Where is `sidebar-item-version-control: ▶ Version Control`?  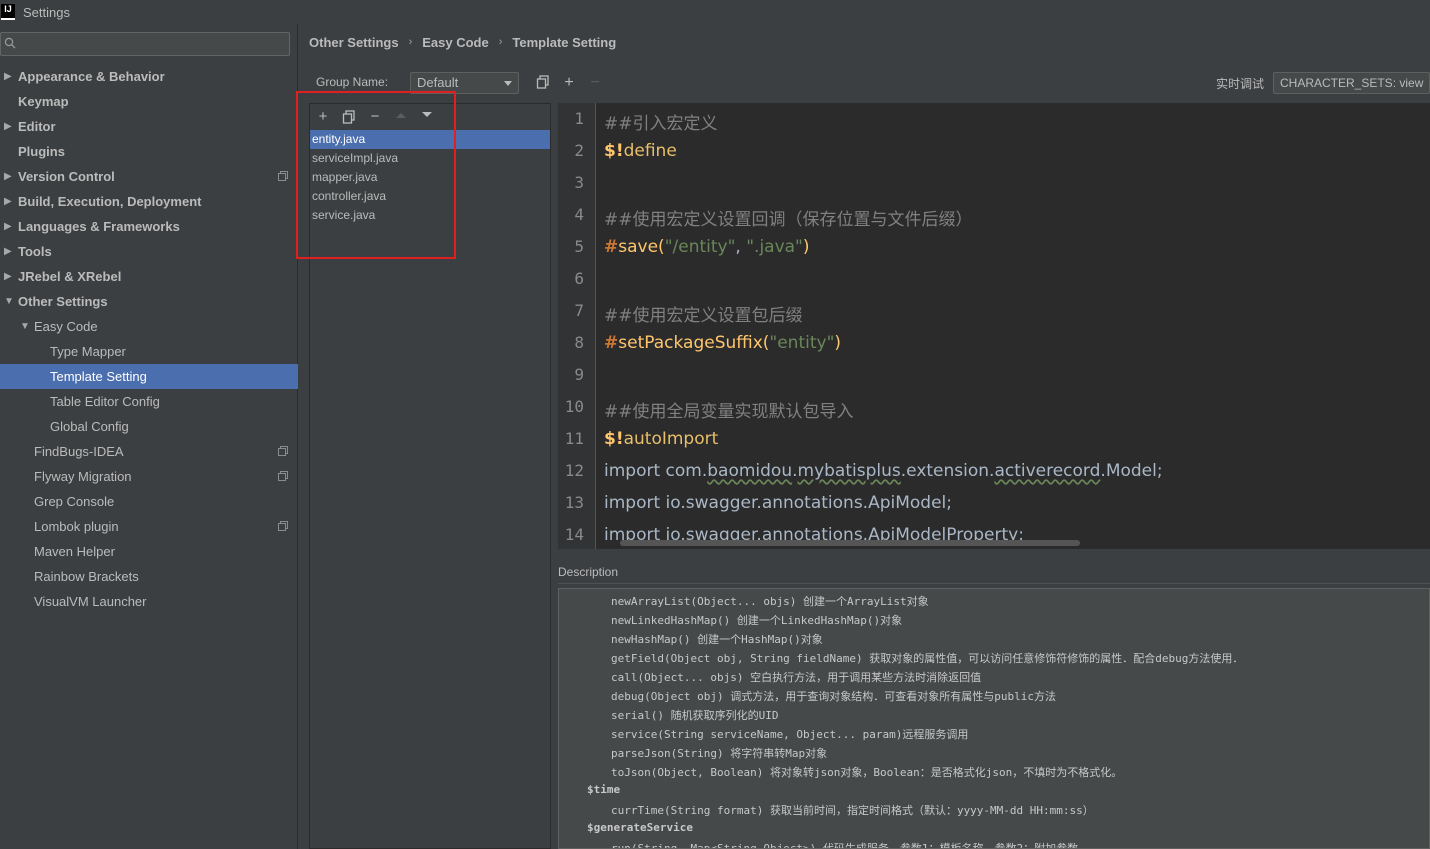 sidebar-item-version-control: ▶ Version Control is located at coordinates (149, 176).